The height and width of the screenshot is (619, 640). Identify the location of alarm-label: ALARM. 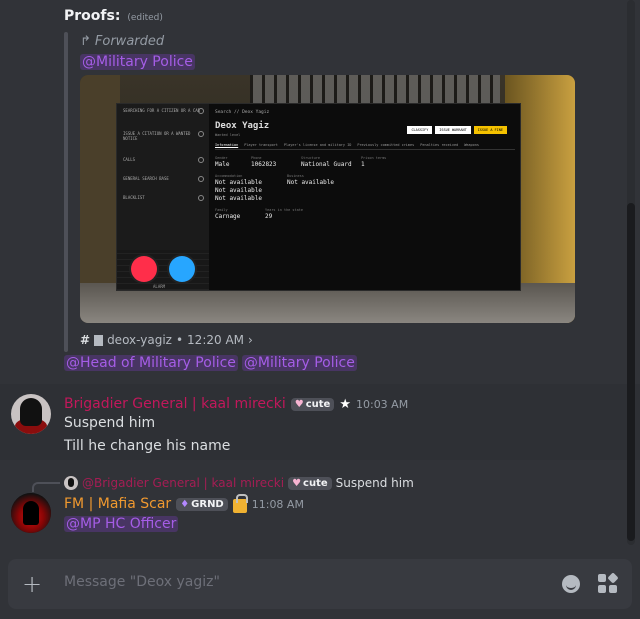
(159, 286).